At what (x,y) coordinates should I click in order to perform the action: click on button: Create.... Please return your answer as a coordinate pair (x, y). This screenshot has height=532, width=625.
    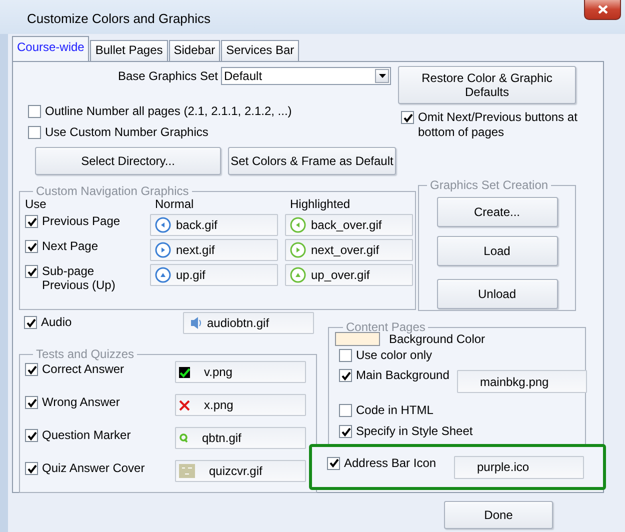
    Looking at the image, I should click on (497, 212).